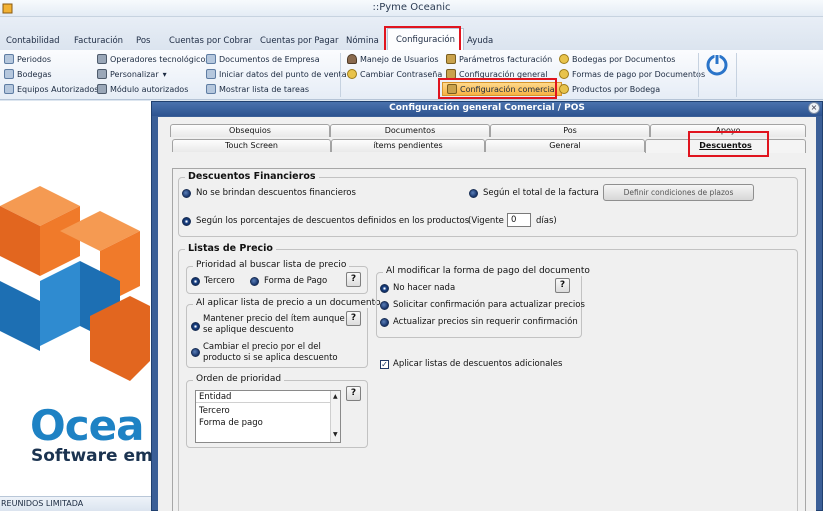  What do you see at coordinates (262, 347) in the screenshot?
I see `label-cambiar-precio-1: Cambiar el precio por el del` at bounding box center [262, 347].